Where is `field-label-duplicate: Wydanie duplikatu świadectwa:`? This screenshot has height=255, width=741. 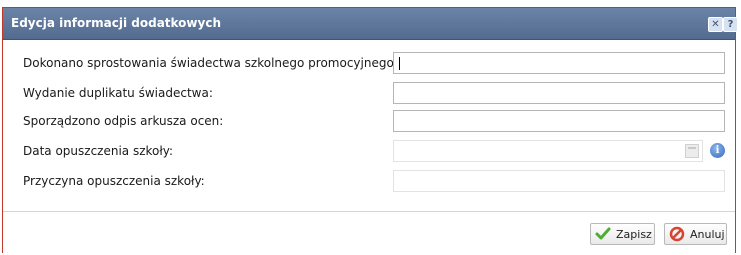
field-label-duplicate: Wydanie duplikatu świadectwa: is located at coordinates (118, 93).